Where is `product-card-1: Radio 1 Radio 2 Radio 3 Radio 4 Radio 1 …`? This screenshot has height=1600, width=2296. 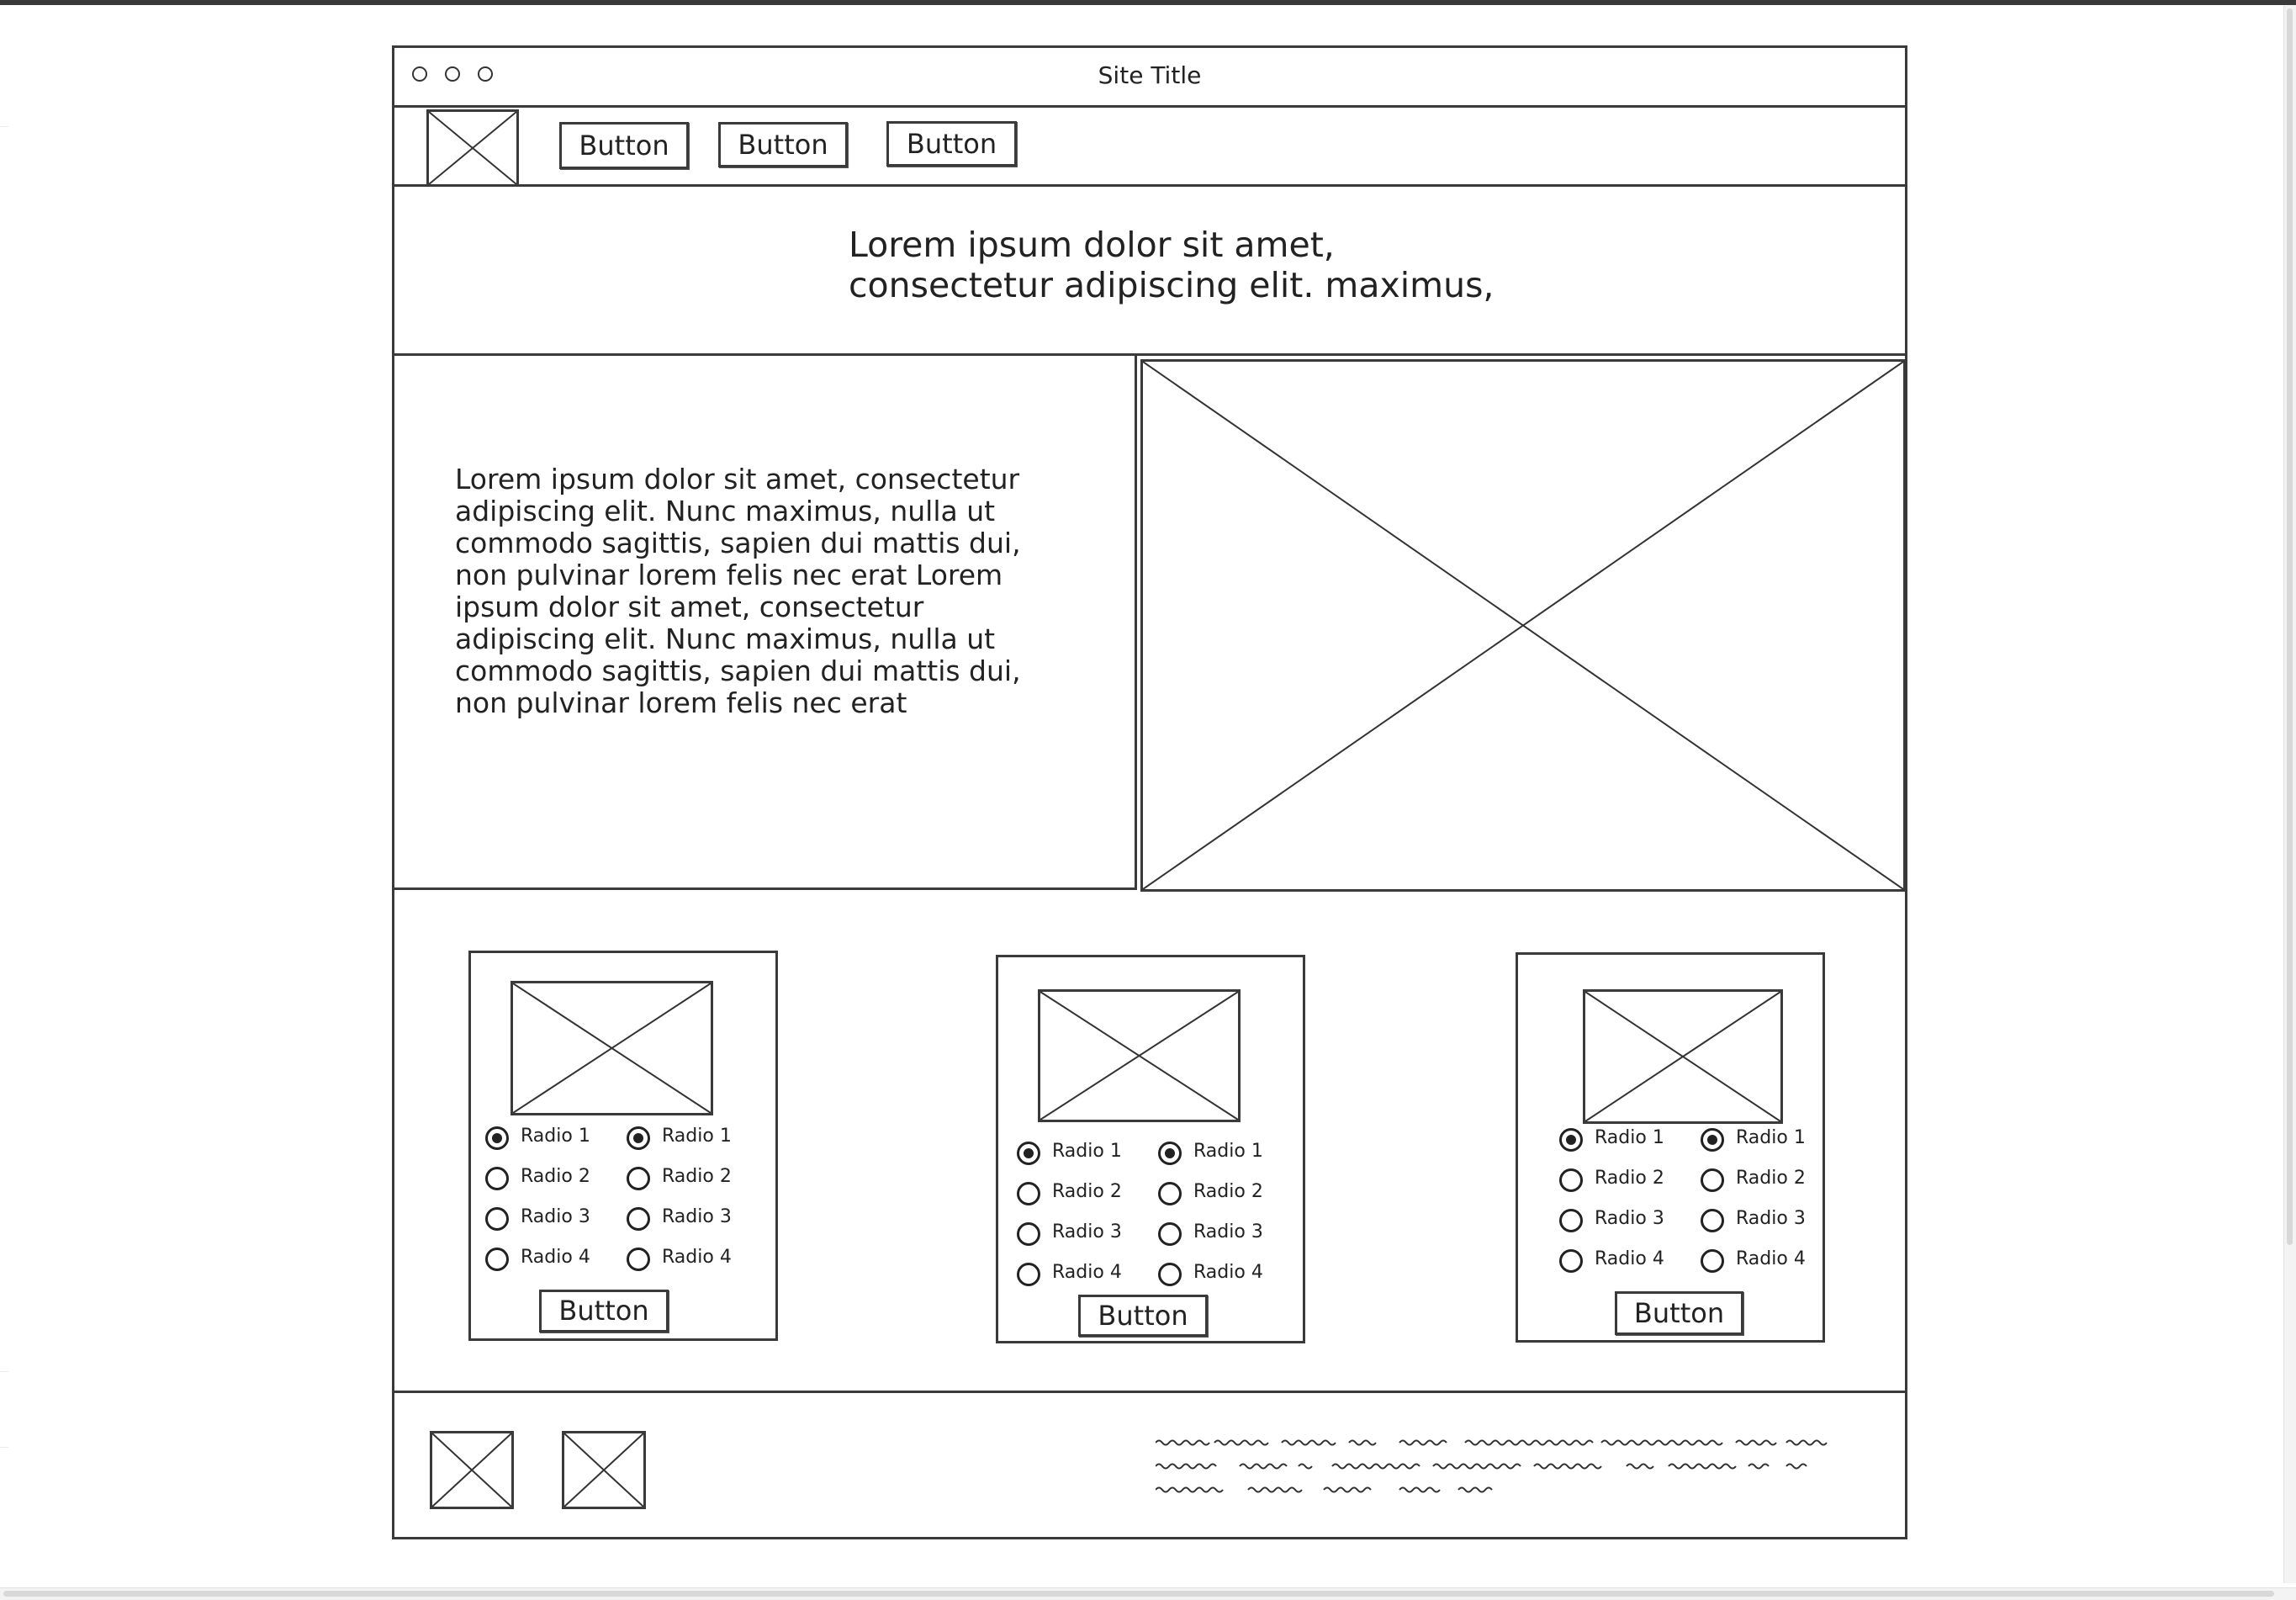 product-card-1: Radio 1 Radio 2 Radio 3 Radio 4 Radio 1 … is located at coordinates (623, 1146).